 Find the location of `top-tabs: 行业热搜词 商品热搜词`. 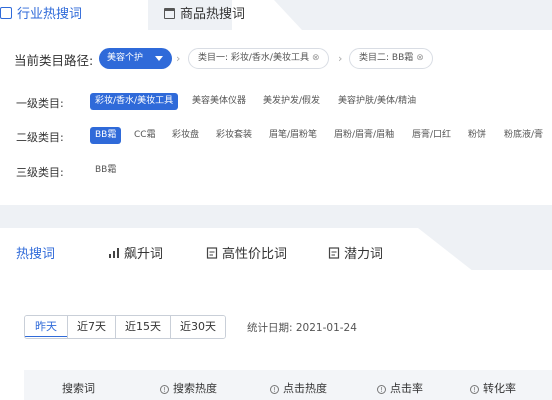

top-tabs: 行业热搜词 商品热搜词 is located at coordinates (276, 17).